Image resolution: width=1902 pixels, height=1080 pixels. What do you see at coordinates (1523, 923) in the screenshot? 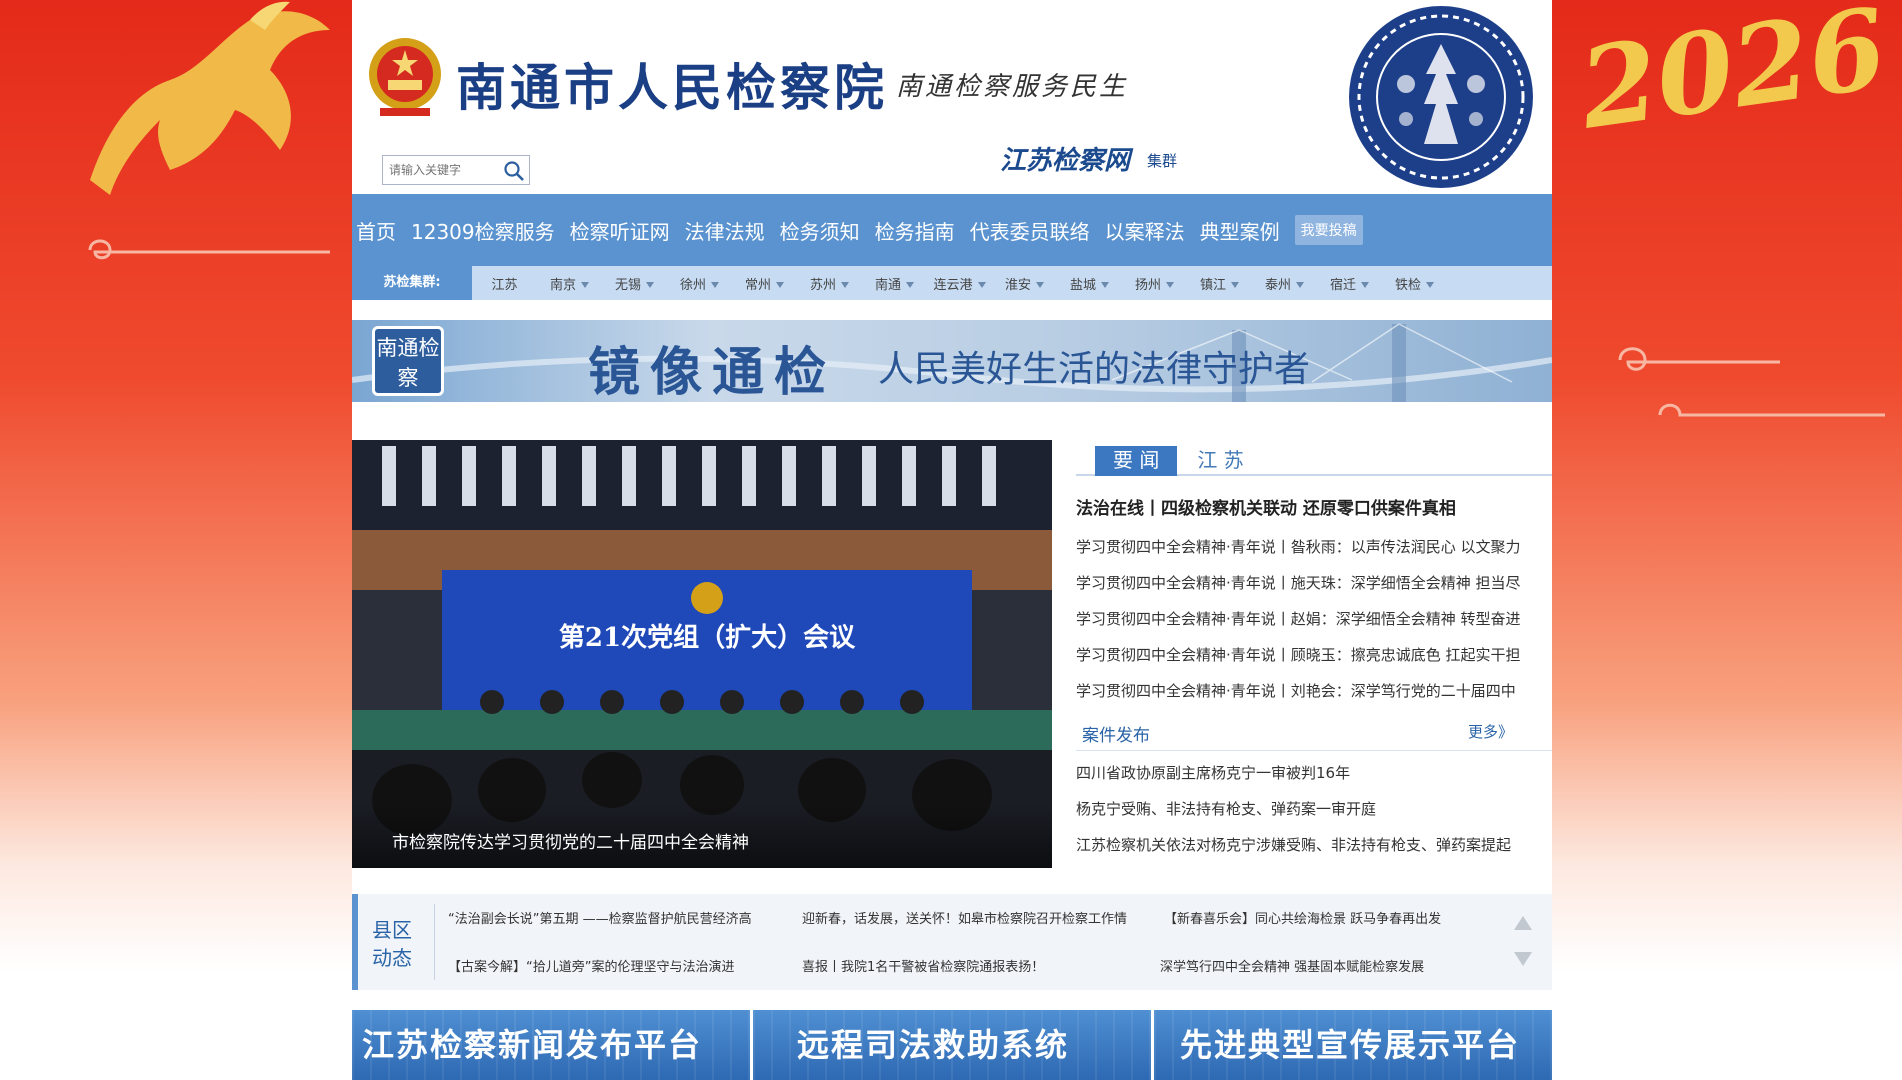
I see `scroll-up-arrow-icon` at bounding box center [1523, 923].